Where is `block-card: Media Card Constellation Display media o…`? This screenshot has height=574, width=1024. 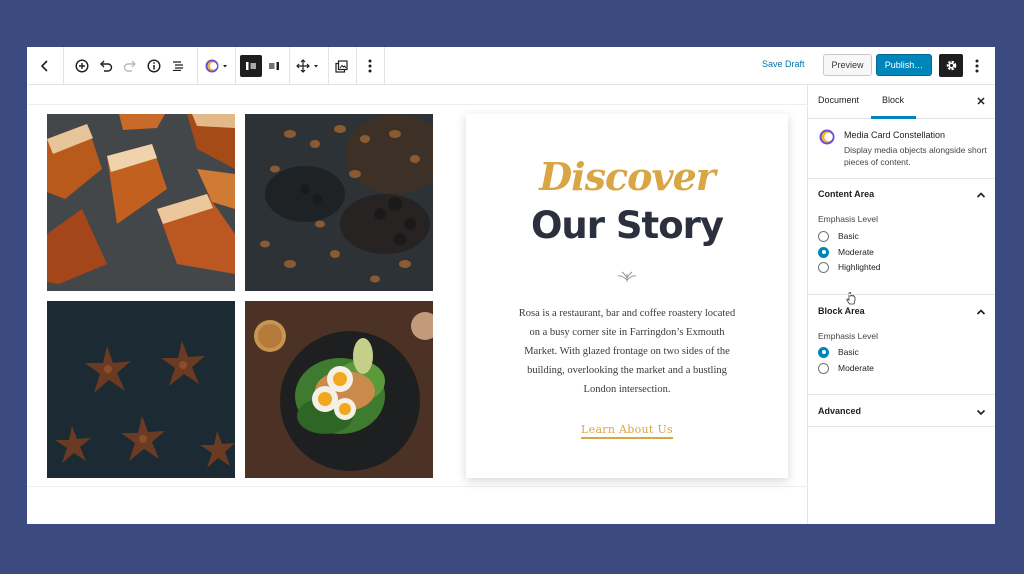
block-card: Media Card Constellation Display media o… is located at coordinates (901, 149).